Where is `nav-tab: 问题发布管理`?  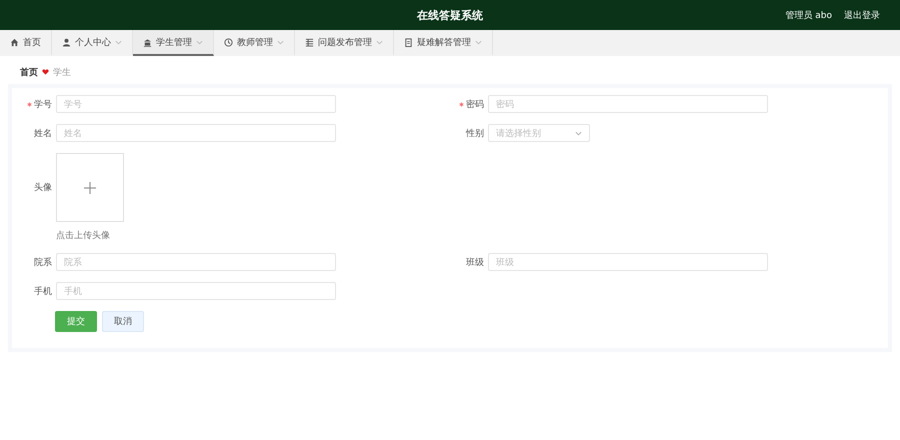 nav-tab: 问题发布管理 is located at coordinates (344, 43).